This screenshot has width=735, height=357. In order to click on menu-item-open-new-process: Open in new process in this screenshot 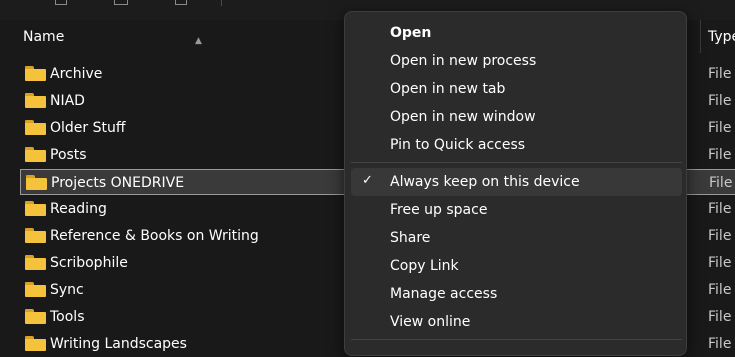, I will do `click(516, 61)`.